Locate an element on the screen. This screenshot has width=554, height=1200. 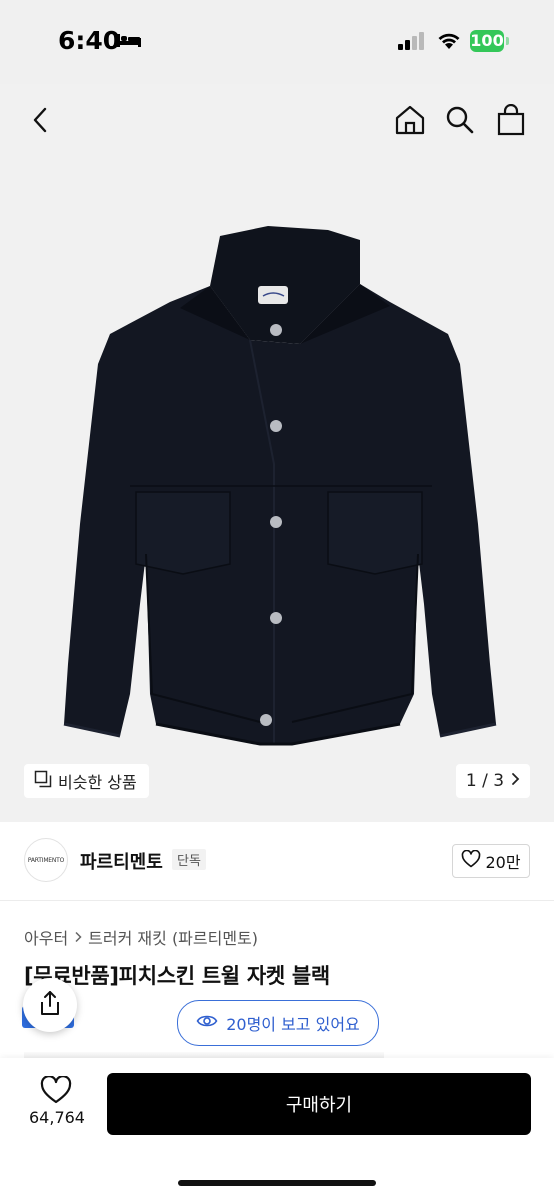
brand-row: PARTIMENTO 파르티멘토 단독 20만 is located at coordinates (277, 861).